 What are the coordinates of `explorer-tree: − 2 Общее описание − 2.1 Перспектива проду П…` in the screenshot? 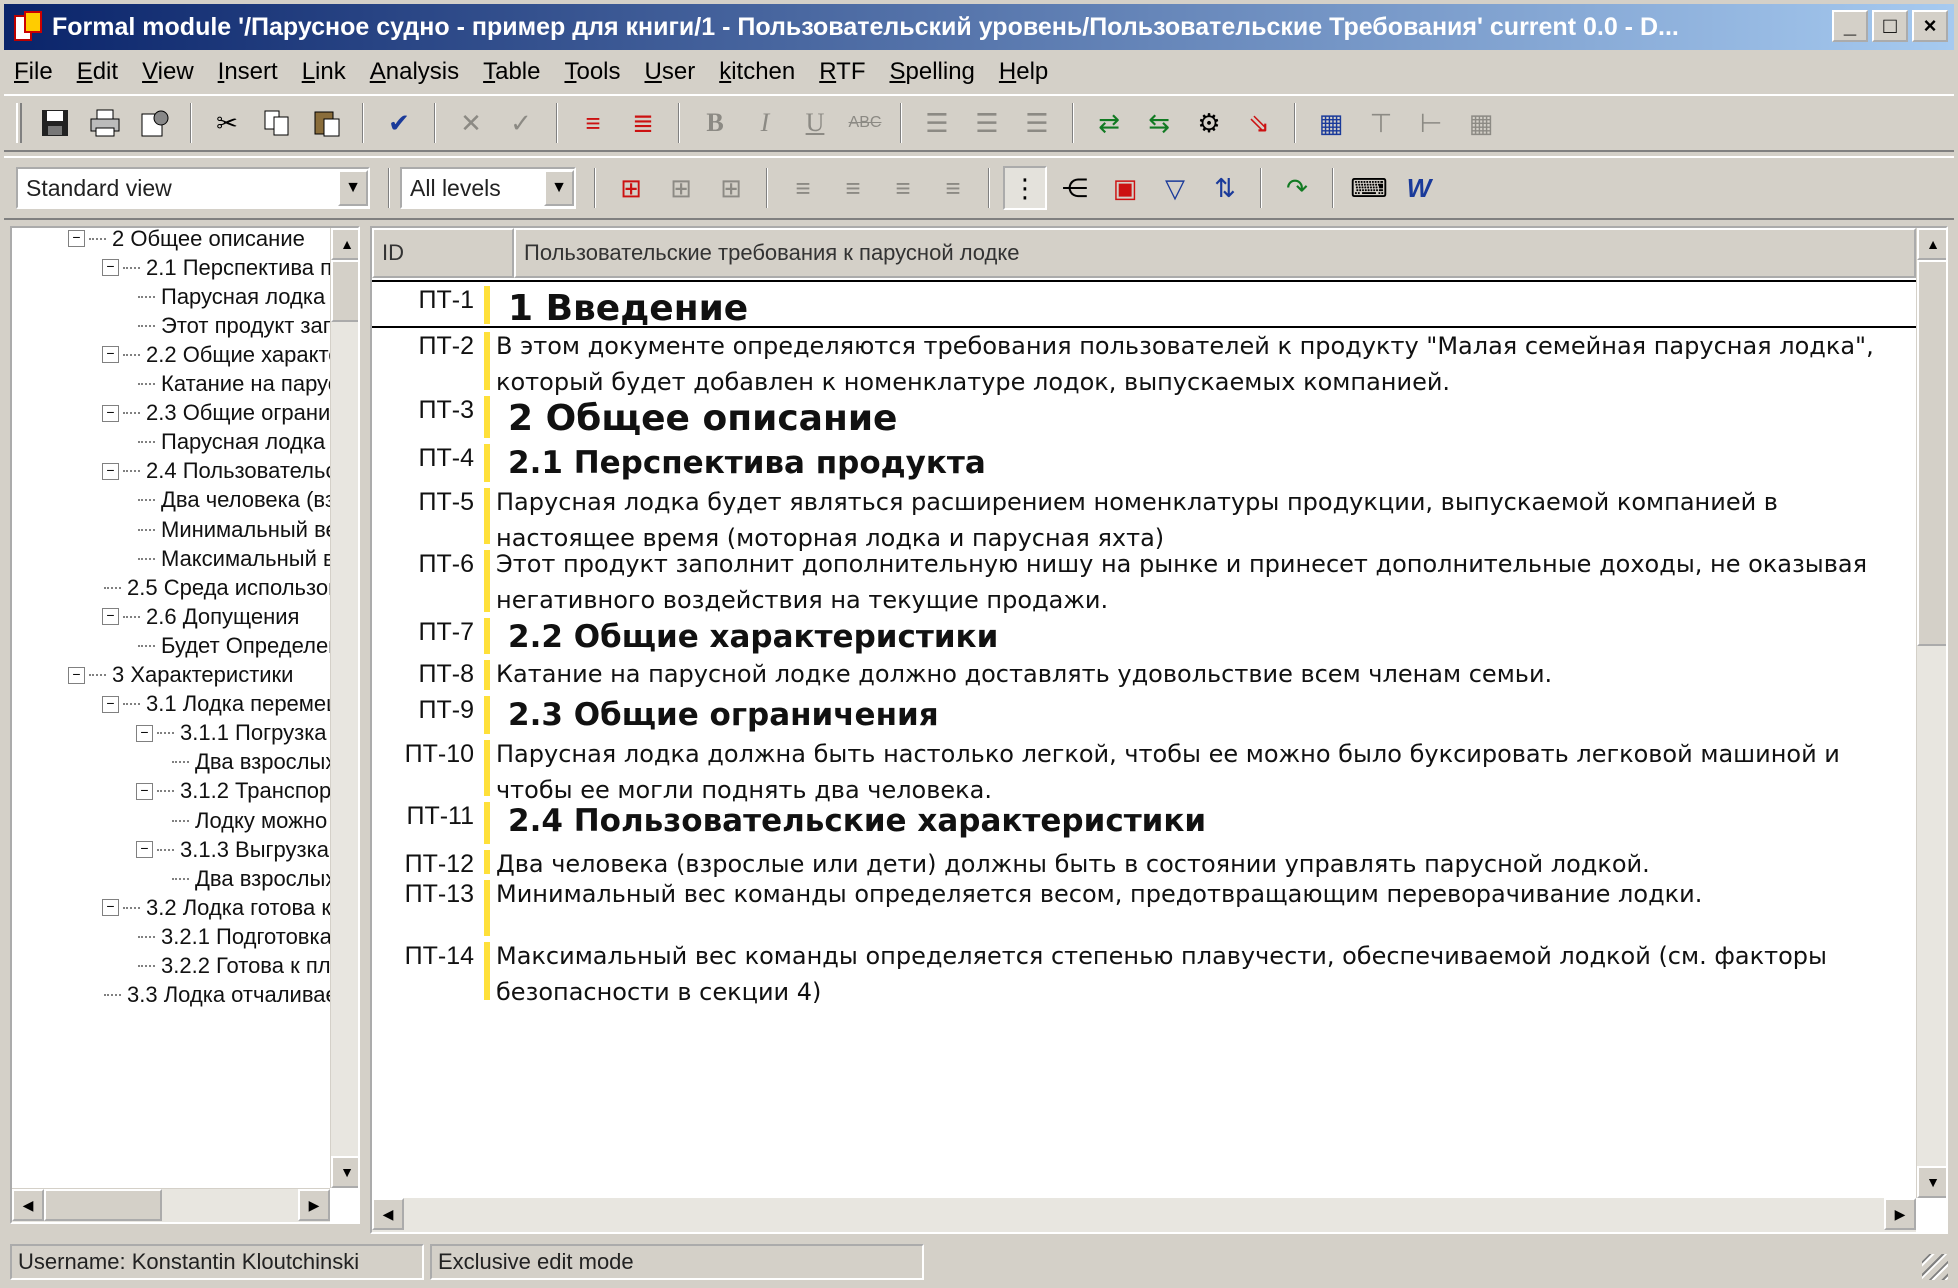 It's located at (185, 725).